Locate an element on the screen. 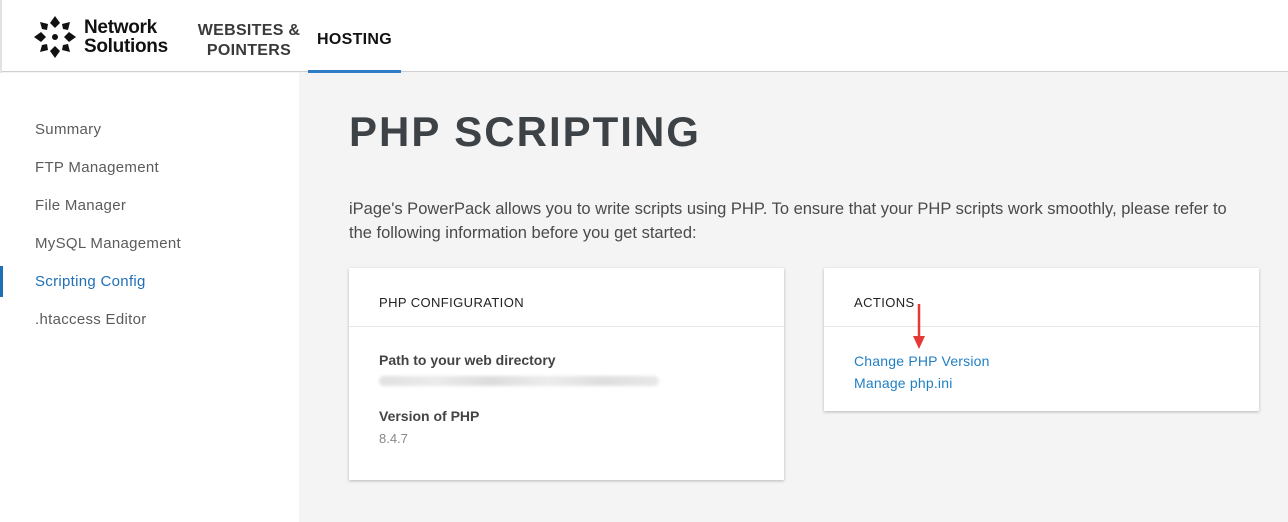 Image resolution: width=1288 pixels, height=522 pixels. sidebar-item-mysql-management: MySQL Management is located at coordinates (108, 243).